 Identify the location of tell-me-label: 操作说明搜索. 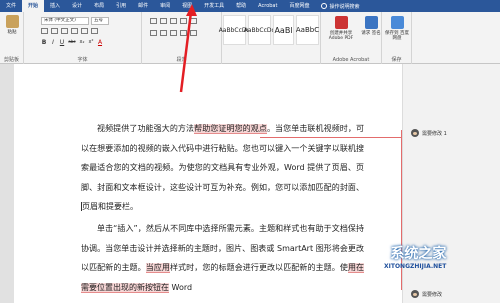
(344, 6).